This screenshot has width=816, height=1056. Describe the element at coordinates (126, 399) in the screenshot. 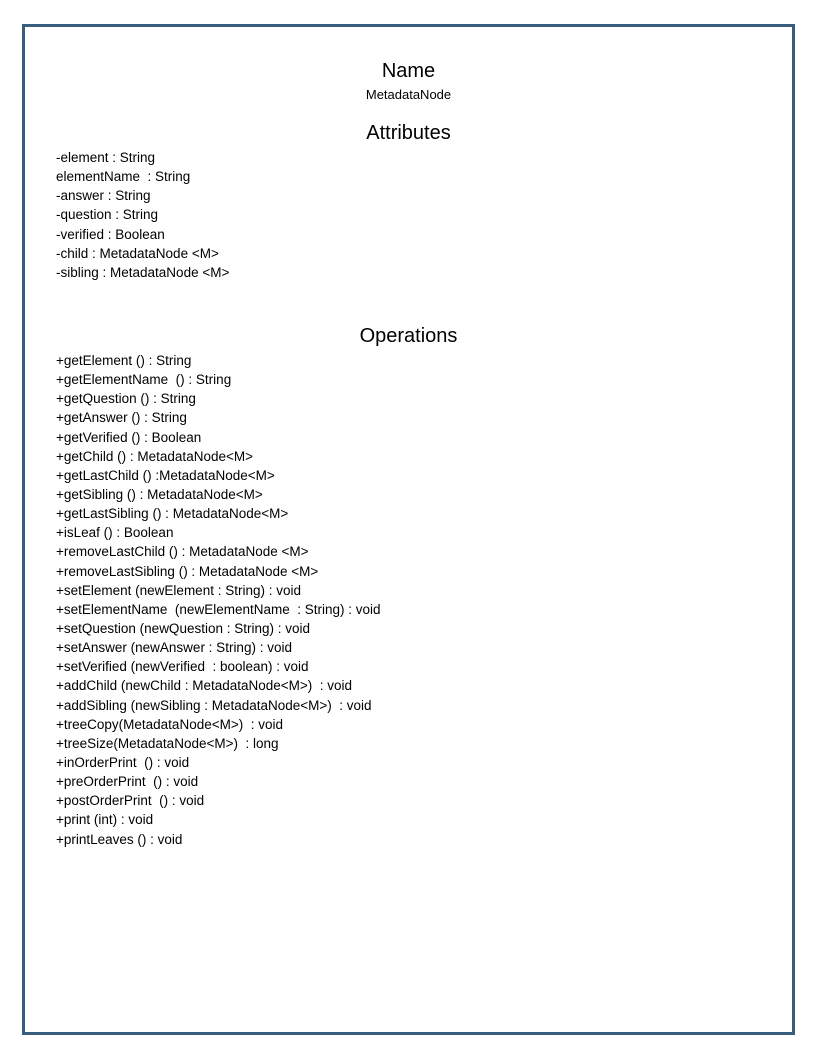

I see `operation-item: +getQuestion () : String` at that location.